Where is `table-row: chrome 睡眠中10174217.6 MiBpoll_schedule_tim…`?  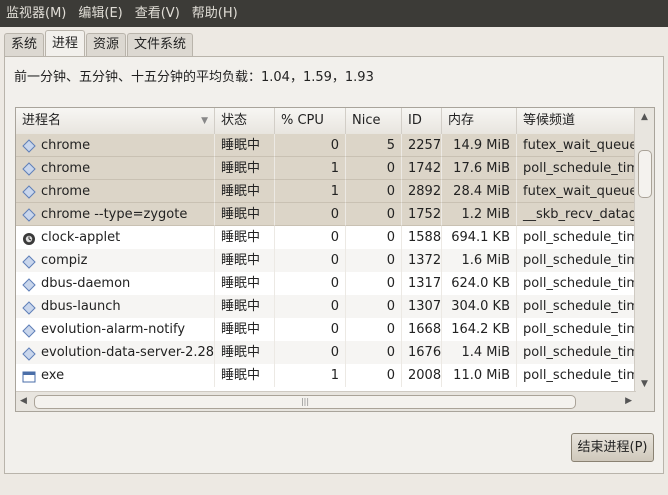
table-row: chrome 睡眠中10174217.6 MiBpoll_schedule_tim… is located at coordinates (326, 168).